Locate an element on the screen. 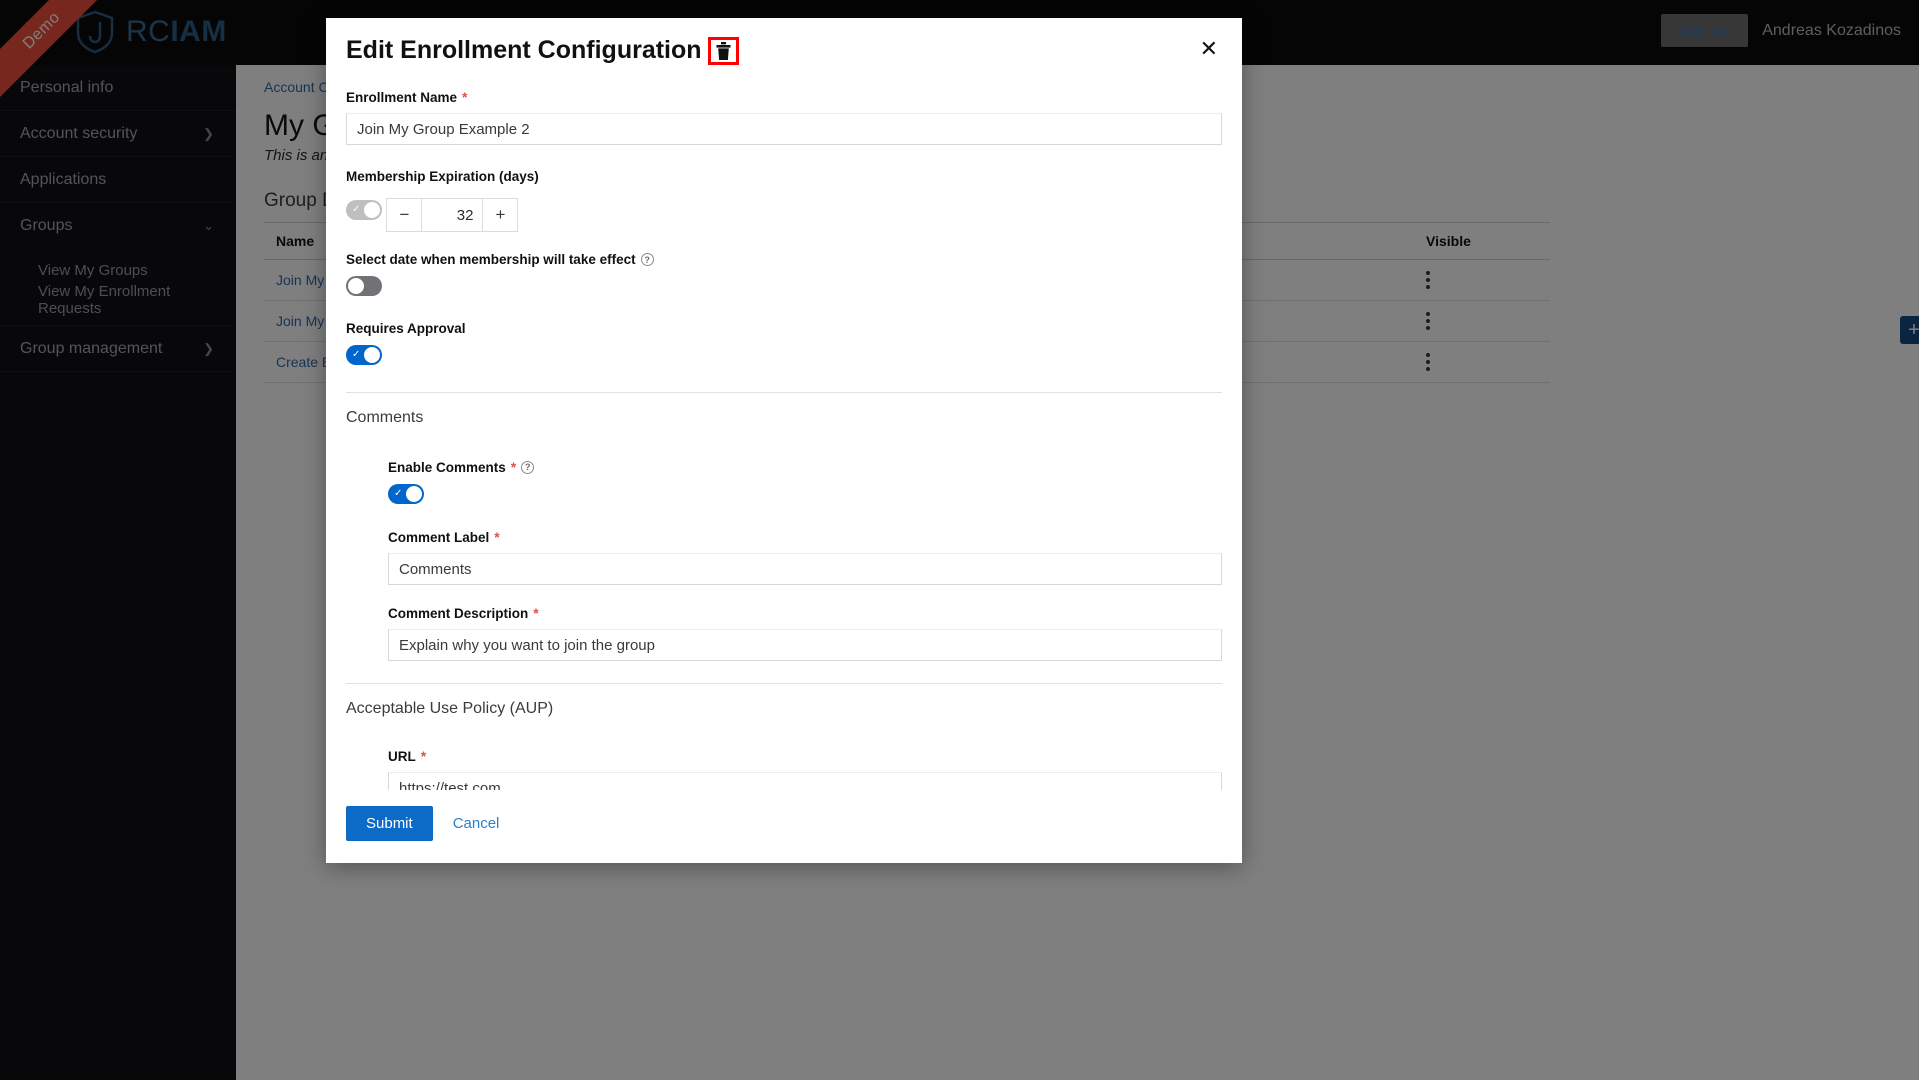 This screenshot has width=1919, height=1080. delete-enrollment-button is located at coordinates (723, 50).